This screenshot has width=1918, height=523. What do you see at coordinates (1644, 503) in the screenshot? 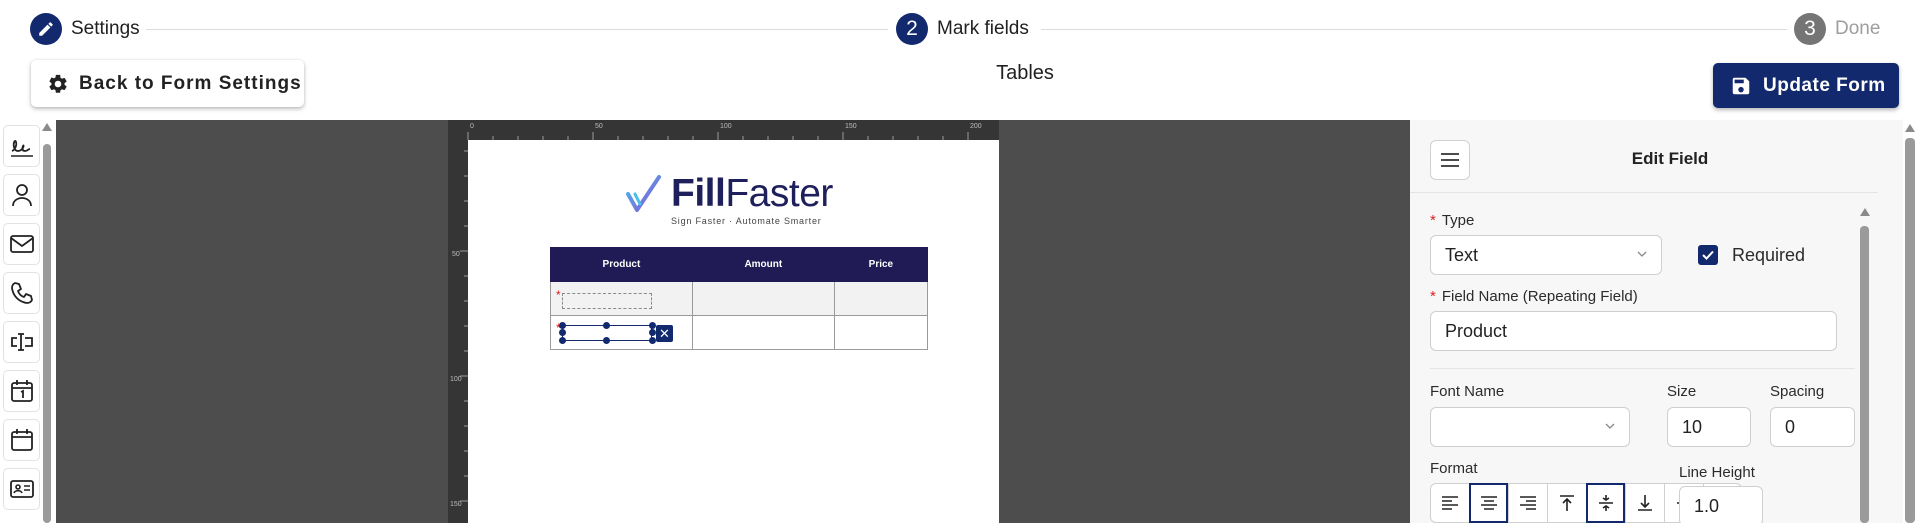
I see `align-bottom-button` at bounding box center [1644, 503].